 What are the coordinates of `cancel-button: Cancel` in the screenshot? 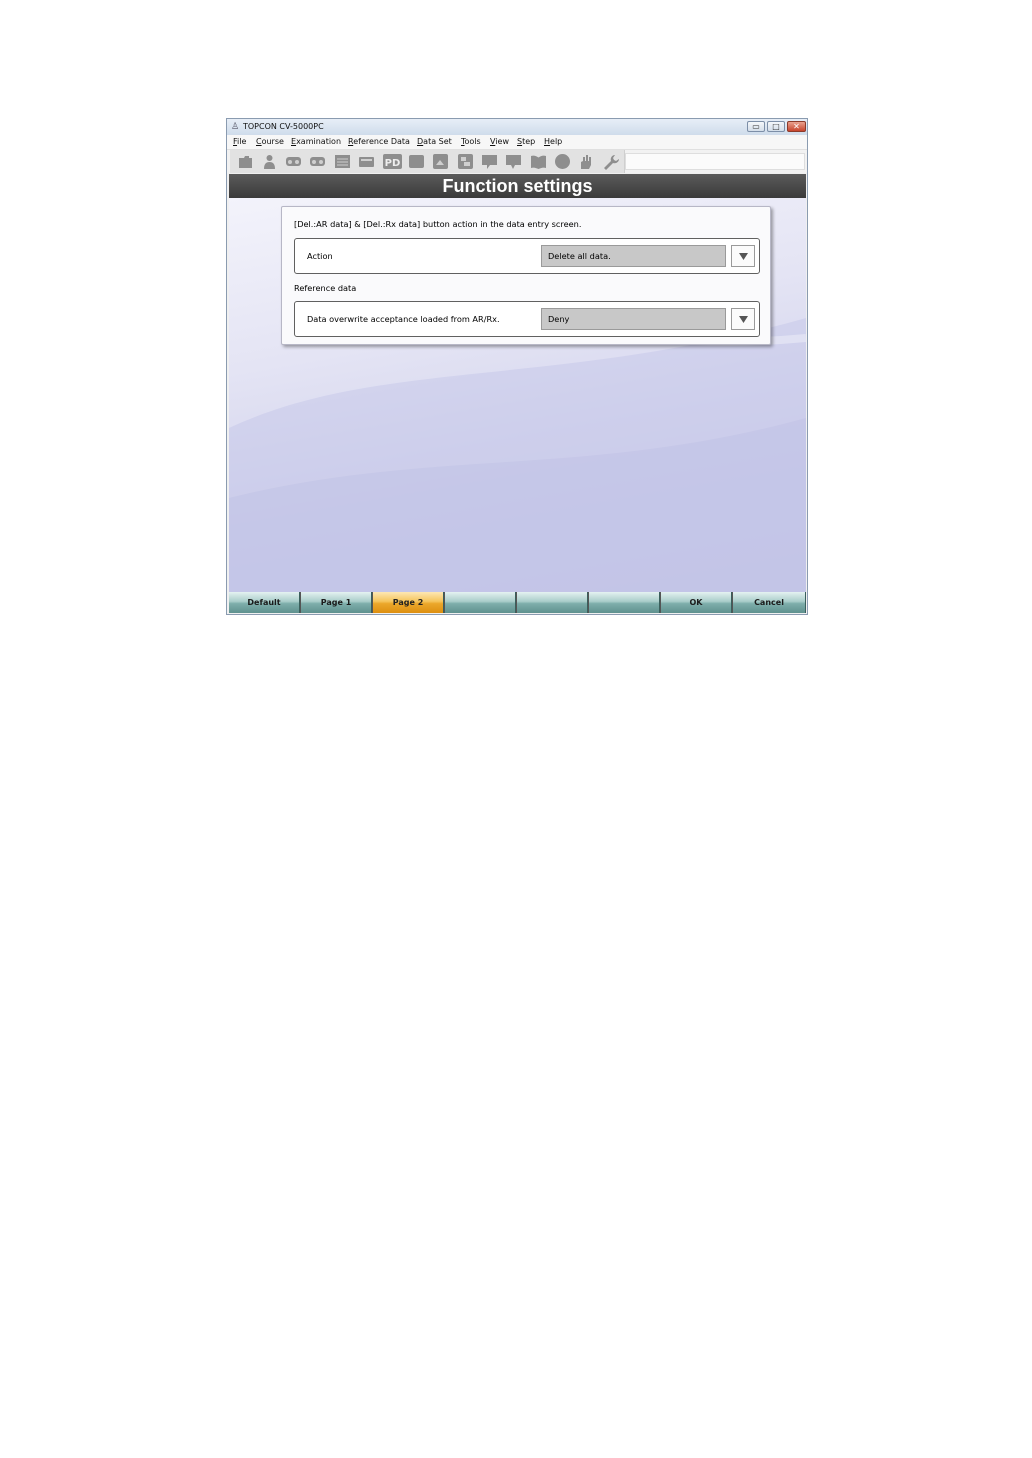 It's located at (769, 602).